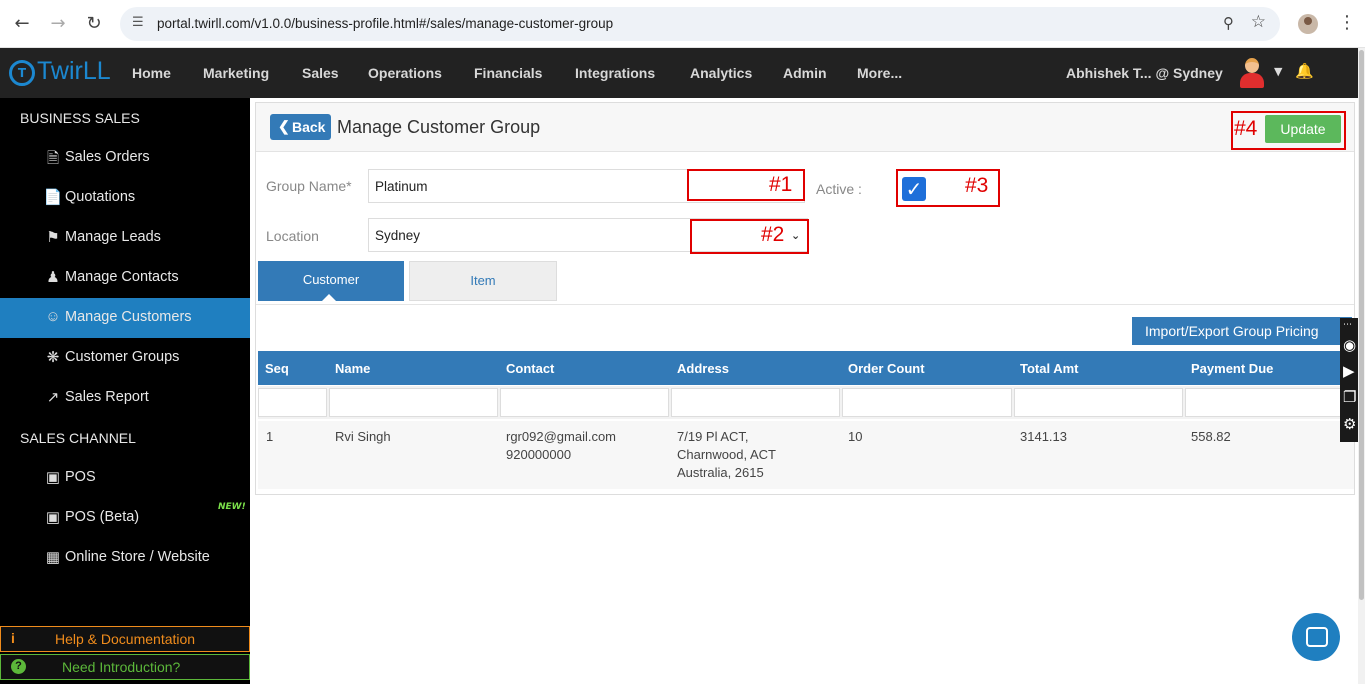 Image resolution: width=1365 pixels, height=684 pixels. What do you see at coordinates (277, 368) in the screenshot?
I see `header-seq: Seq` at bounding box center [277, 368].